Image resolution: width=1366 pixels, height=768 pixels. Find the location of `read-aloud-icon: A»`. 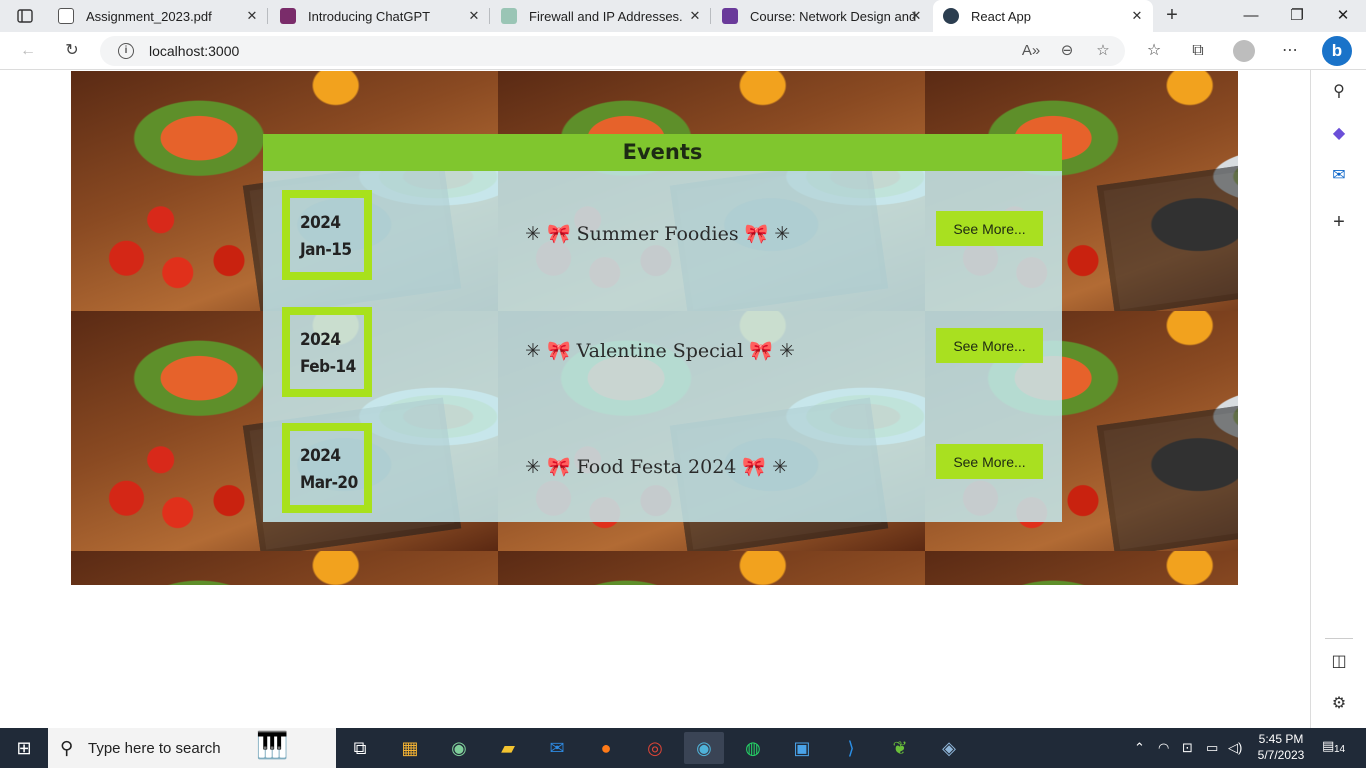

read-aloud-icon: A» is located at coordinates (1031, 51).